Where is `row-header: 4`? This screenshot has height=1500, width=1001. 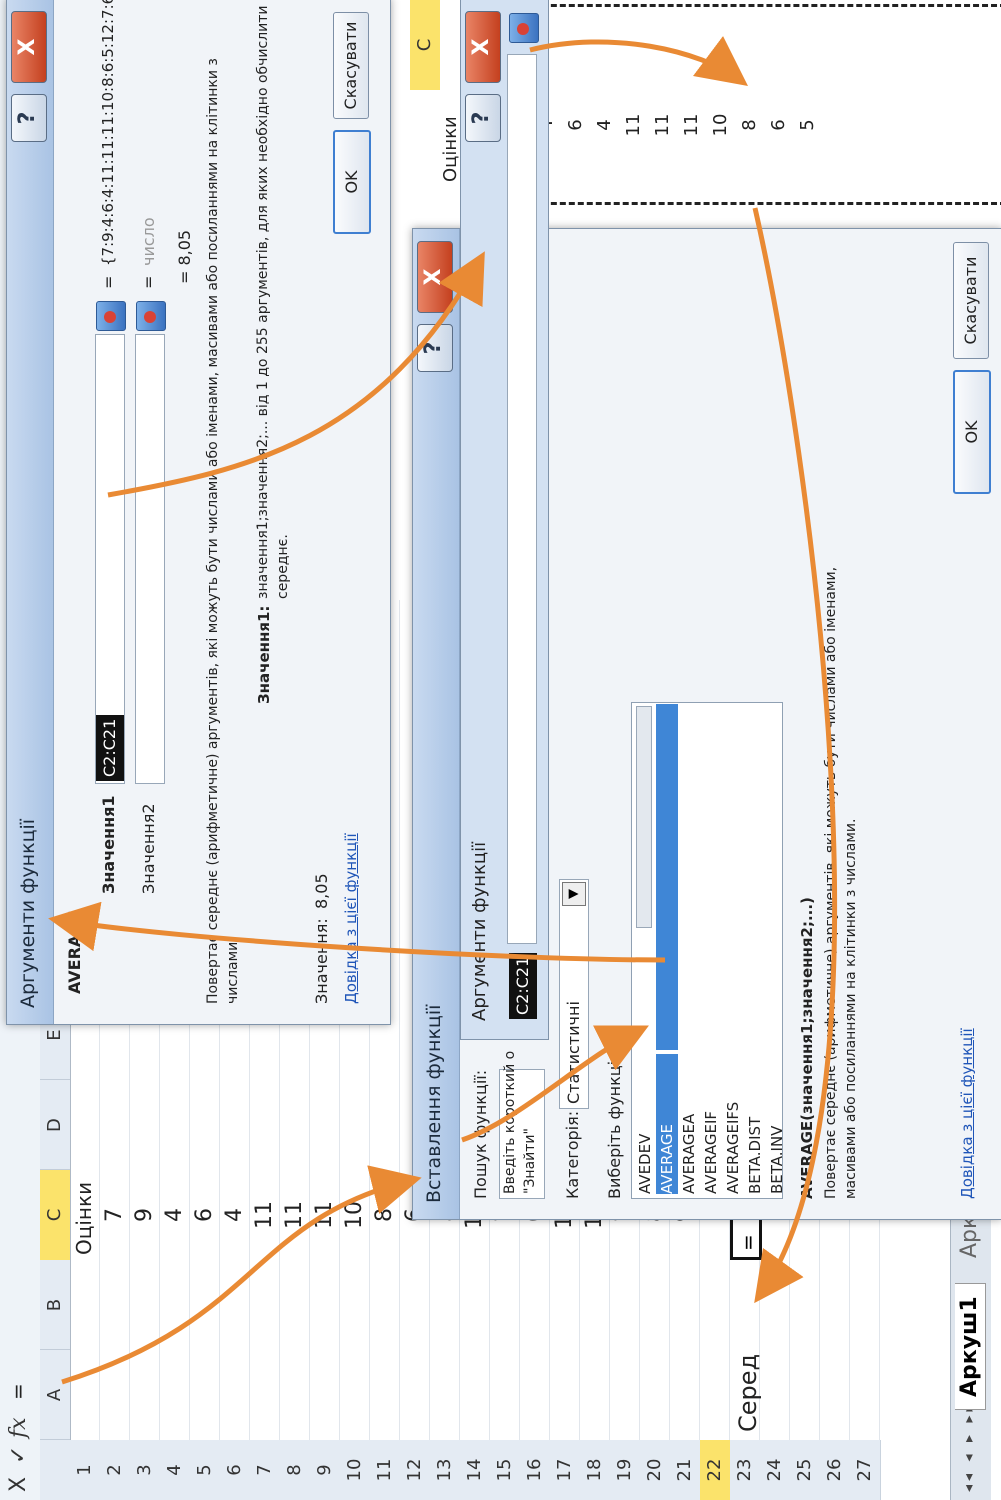
row-header: 4 is located at coordinates (175, 1470).